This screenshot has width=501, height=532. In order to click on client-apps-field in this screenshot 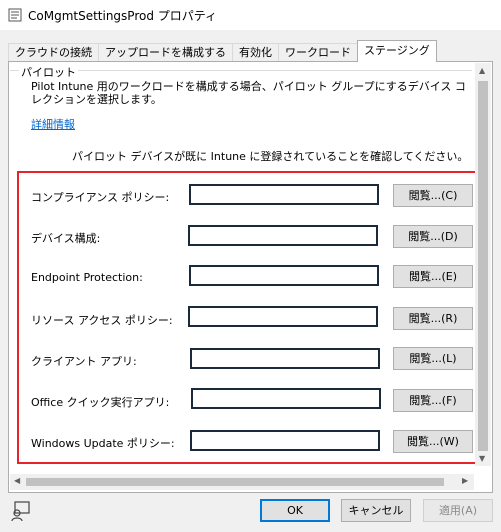, I will do `click(285, 358)`.